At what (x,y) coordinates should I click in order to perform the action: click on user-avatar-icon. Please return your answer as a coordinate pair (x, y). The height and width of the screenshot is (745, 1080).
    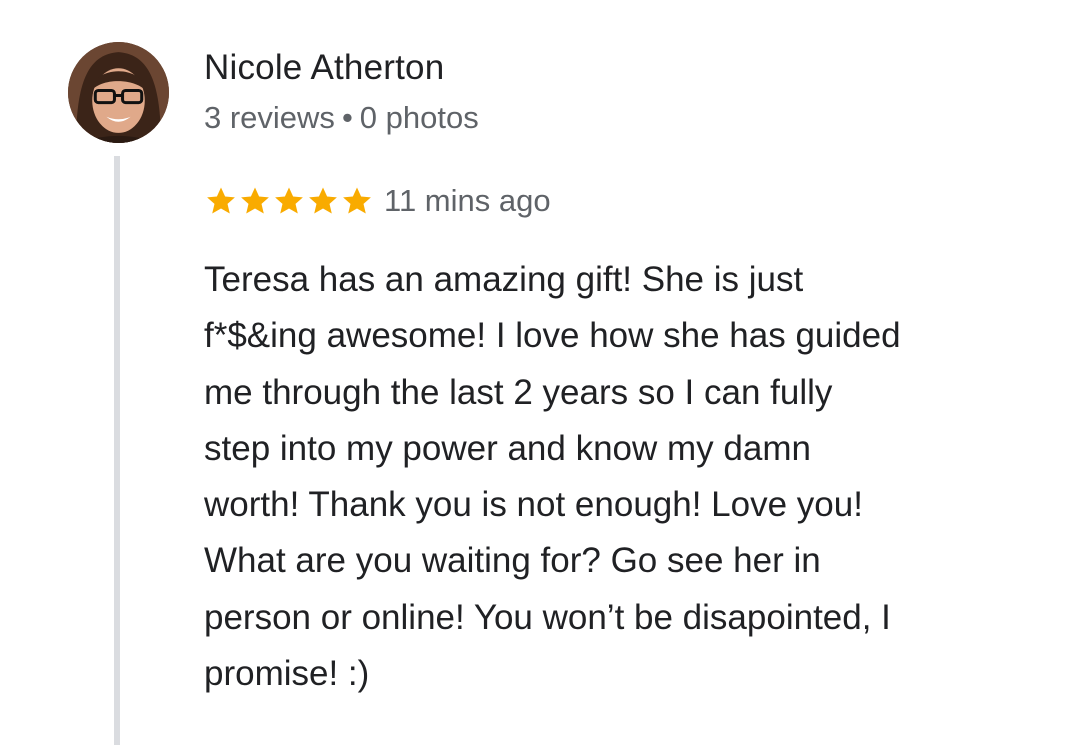
    Looking at the image, I should click on (118, 92).